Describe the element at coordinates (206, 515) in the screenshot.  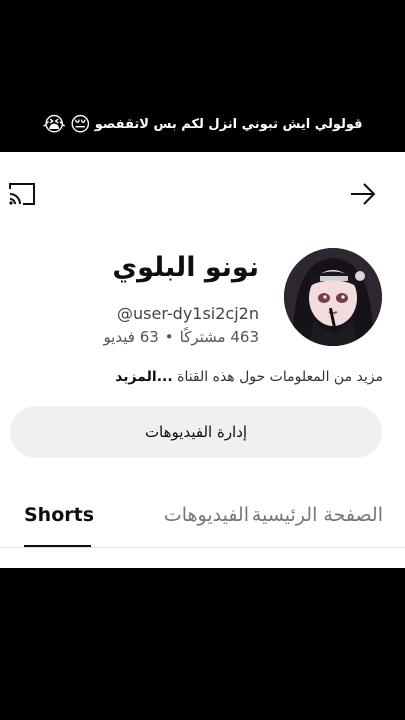
I see `tab-videos: الفيديوهات` at that location.